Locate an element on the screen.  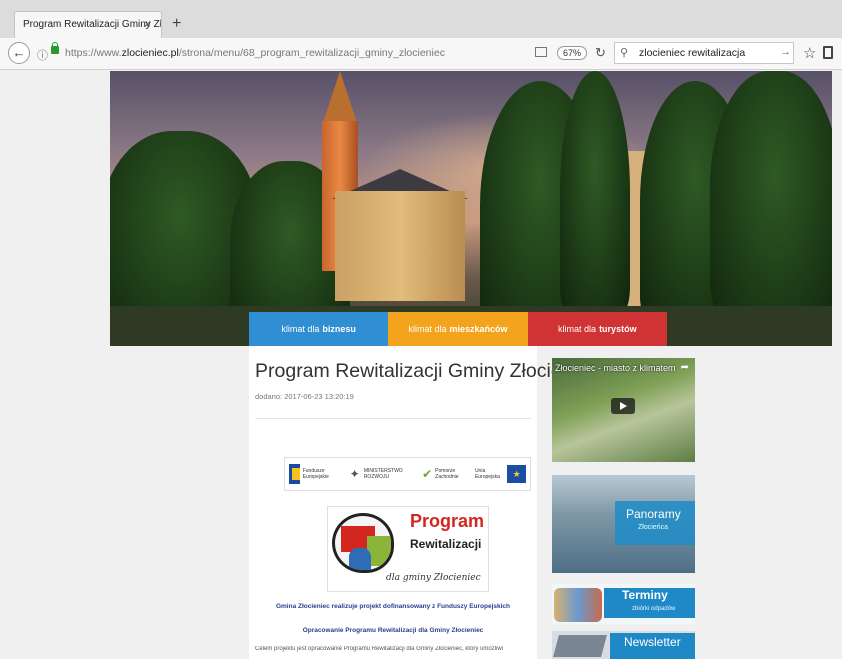
people-image is located at coordinates (578, 605).